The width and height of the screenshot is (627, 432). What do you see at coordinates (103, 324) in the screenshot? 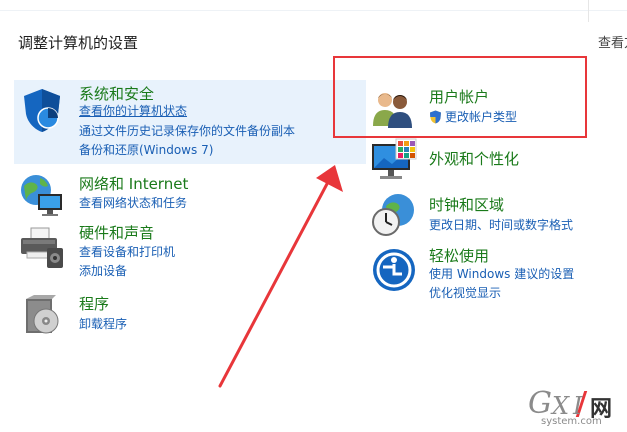
I see `link-uninstall-program: 卸载程序` at bounding box center [103, 324].